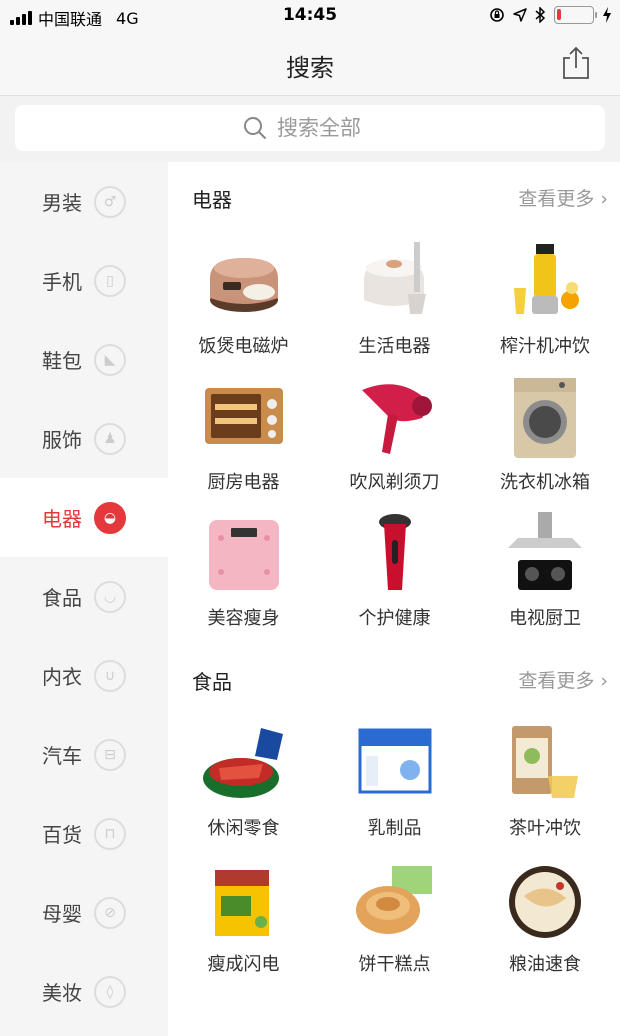 The height and width of the screenshot is (1036, 620). I want to click on tie-icon: ♂, so click(110, 201).